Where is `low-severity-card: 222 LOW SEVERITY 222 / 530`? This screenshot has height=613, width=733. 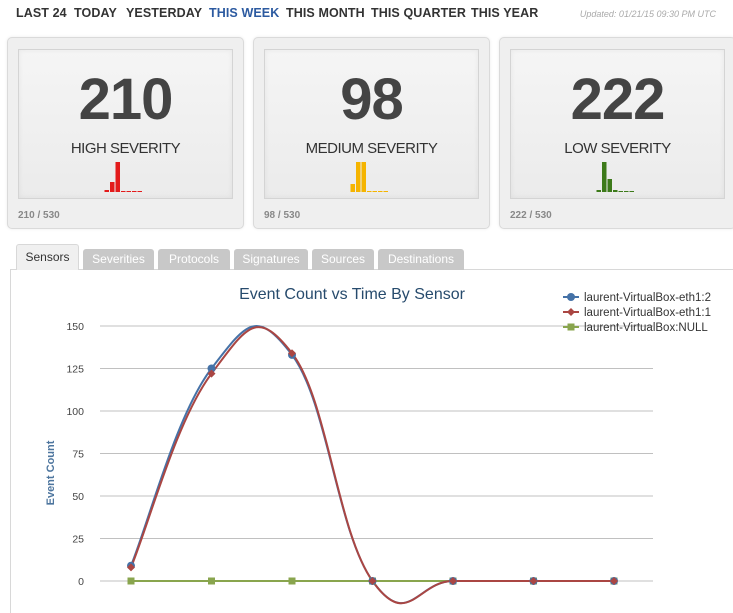 low-severity-card: 222 LOW SEVERITY 222 / 530 is located at coordinates (616, 133).